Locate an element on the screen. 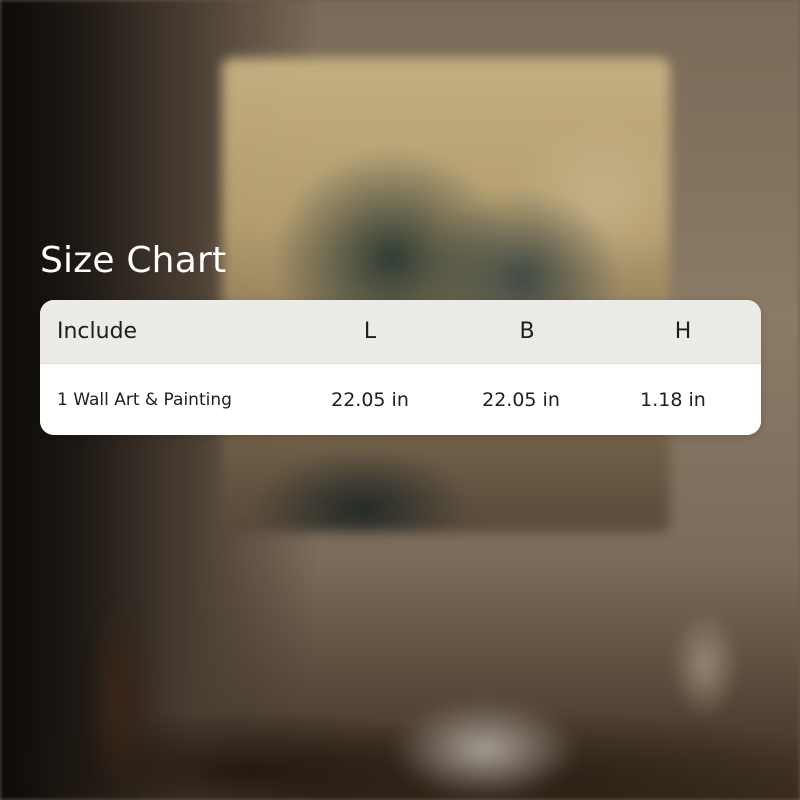 The image size is (800, 800). header-length: L is located at coordinates (370, 331).